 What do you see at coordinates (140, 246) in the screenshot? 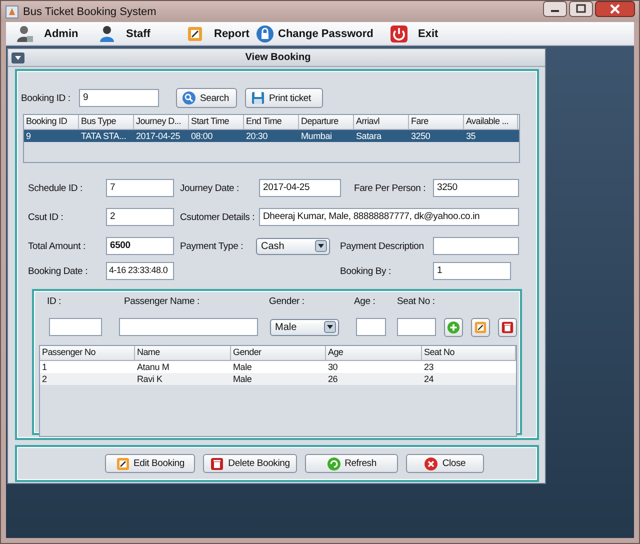
I see `total-amount-field: 6500` at bounding box center [140, 246].